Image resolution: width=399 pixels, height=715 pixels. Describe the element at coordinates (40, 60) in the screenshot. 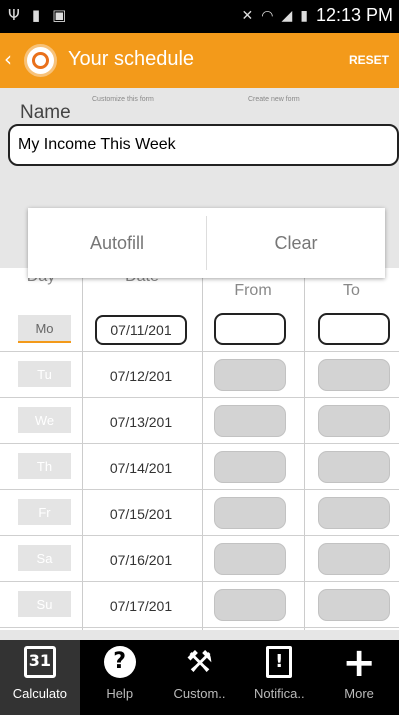

I see `app-logo-icon` at that location.